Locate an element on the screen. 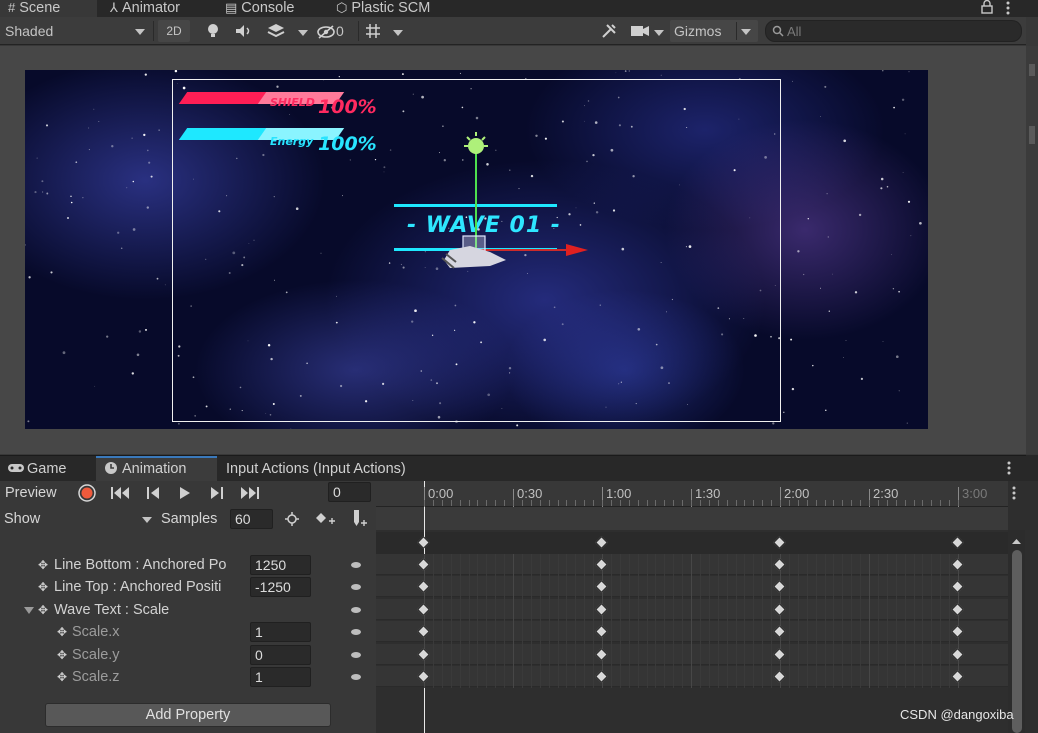  tools-button is located at coordinates (609, 31).